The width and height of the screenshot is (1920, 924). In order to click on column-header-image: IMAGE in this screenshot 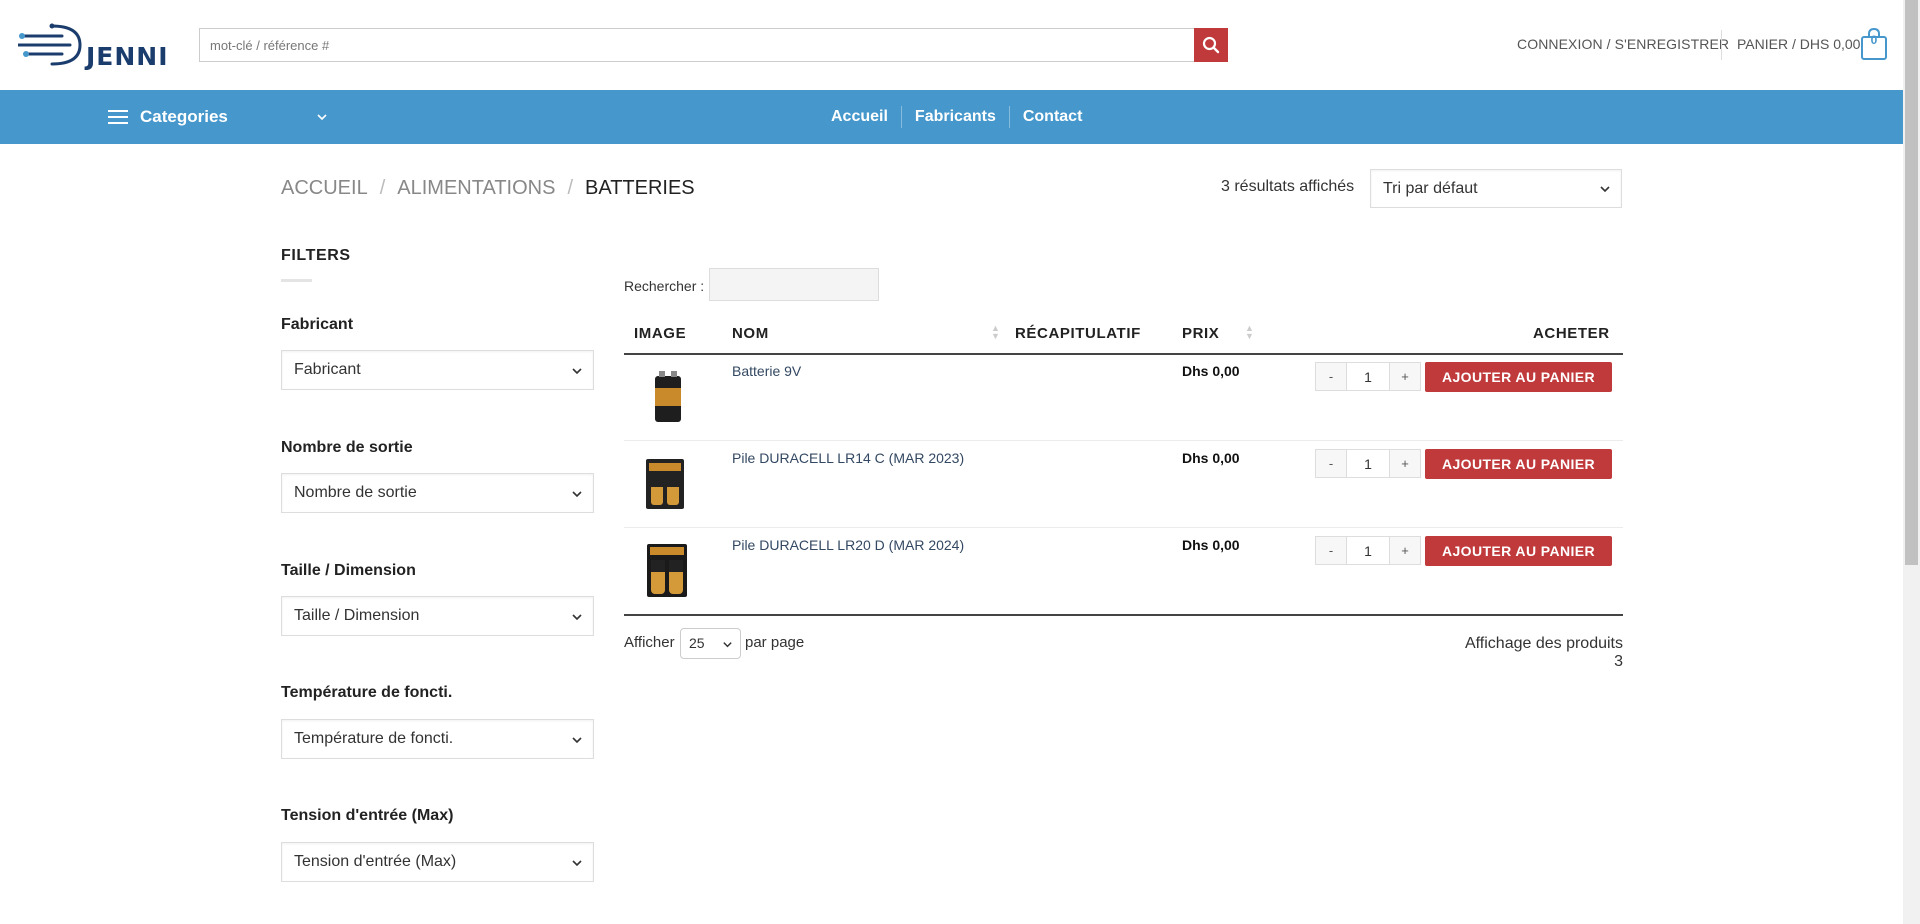, I will do `click(660, 333)`.